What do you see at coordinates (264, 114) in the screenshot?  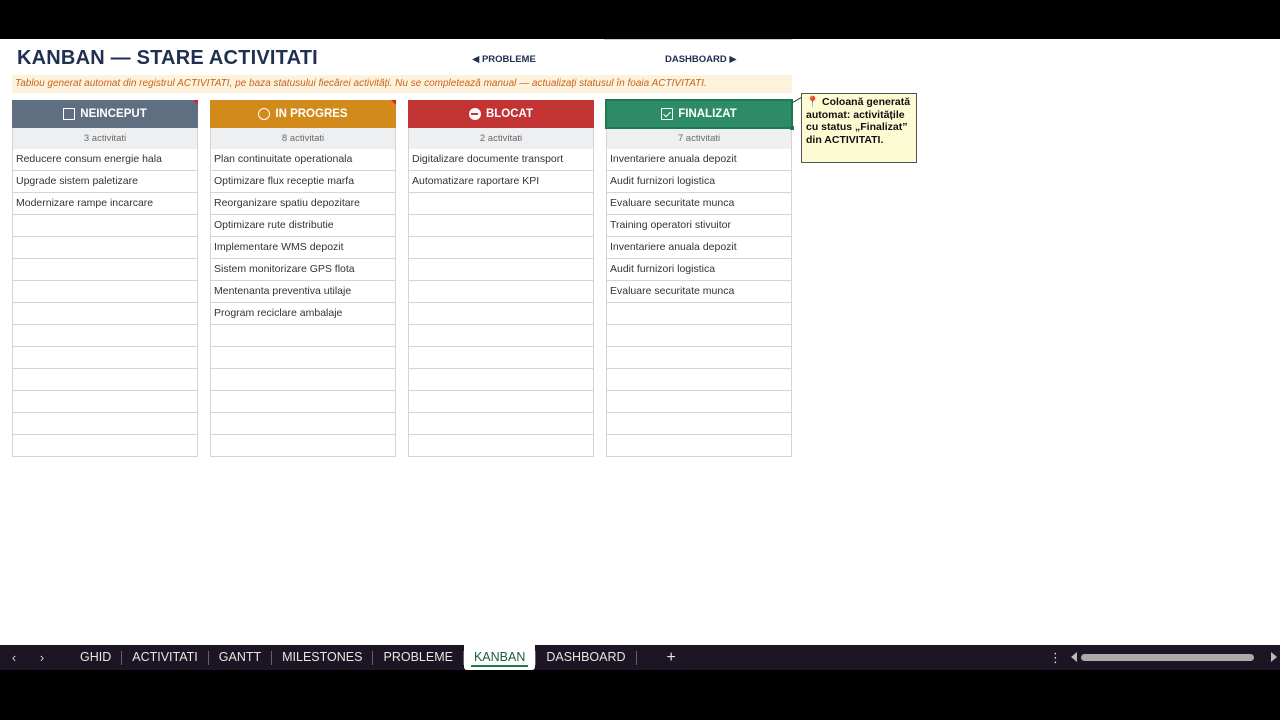 I see `circle-icon` at bounding box center [264, 114].